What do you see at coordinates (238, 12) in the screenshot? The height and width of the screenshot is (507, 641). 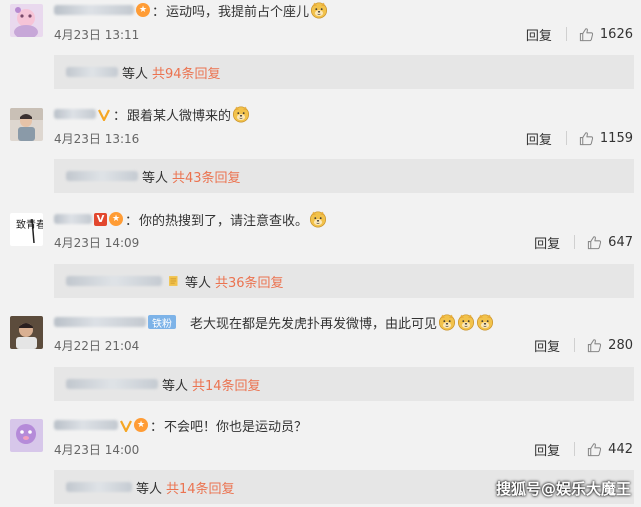 I see `comment-text: 运动吗，我提前占个座儿` at bounding box center [238, 12].